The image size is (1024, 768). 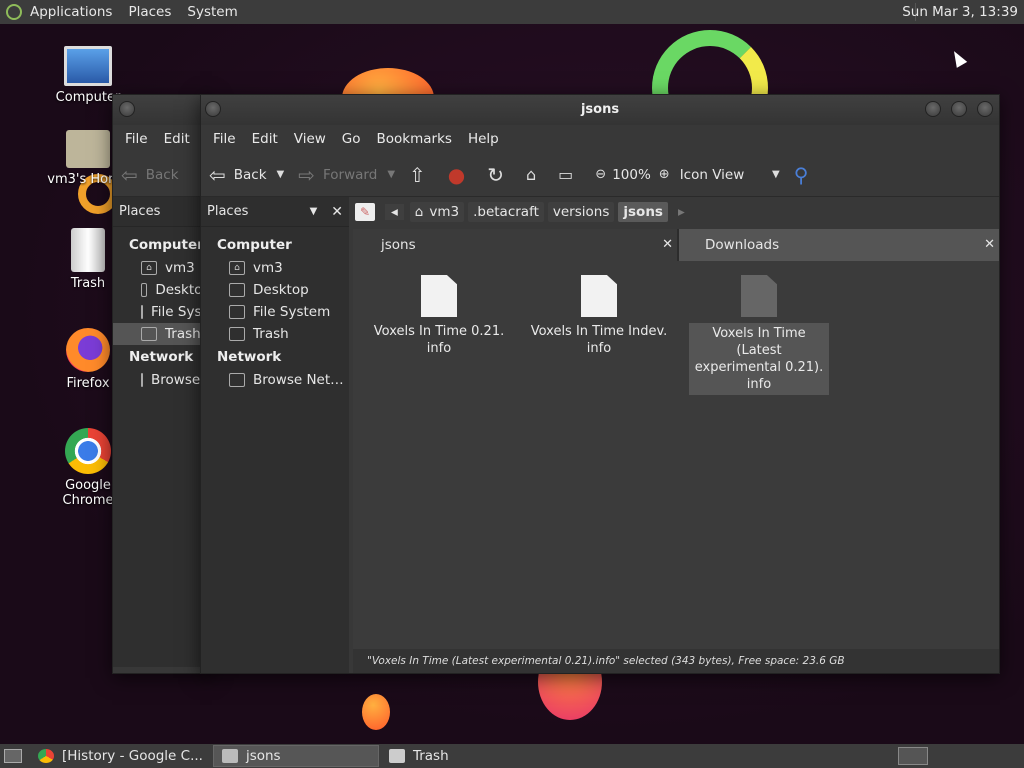 I want to click on forward-history-dropdown-icon: ▼, so click(x=391, y=174).